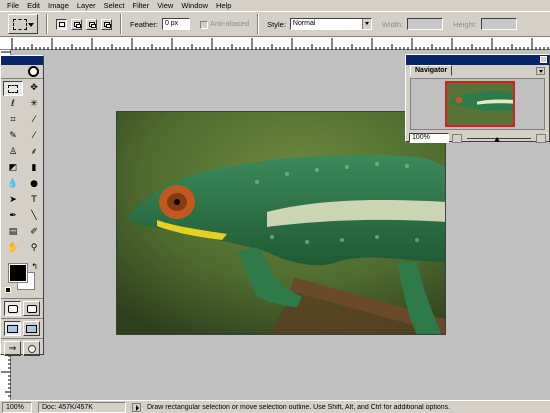 The width and height of the screenshot is (550, 413). What do you see at coordinates (13, 152) in the screenshot?
I see `clone-stamp-tool: ♙` at bounding box center [13, 152].